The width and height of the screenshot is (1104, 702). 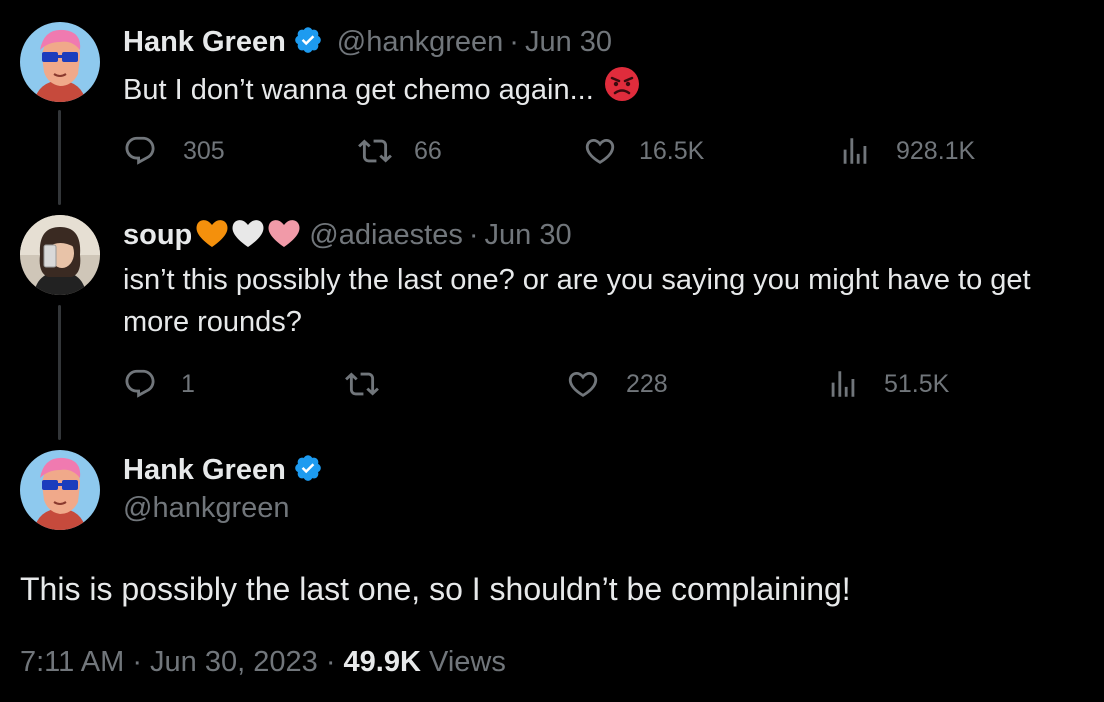 What do you see at coordinates (917, 383) in the screenshot?
I see `views-count: 51.5K` at bounding box center [917, 383].